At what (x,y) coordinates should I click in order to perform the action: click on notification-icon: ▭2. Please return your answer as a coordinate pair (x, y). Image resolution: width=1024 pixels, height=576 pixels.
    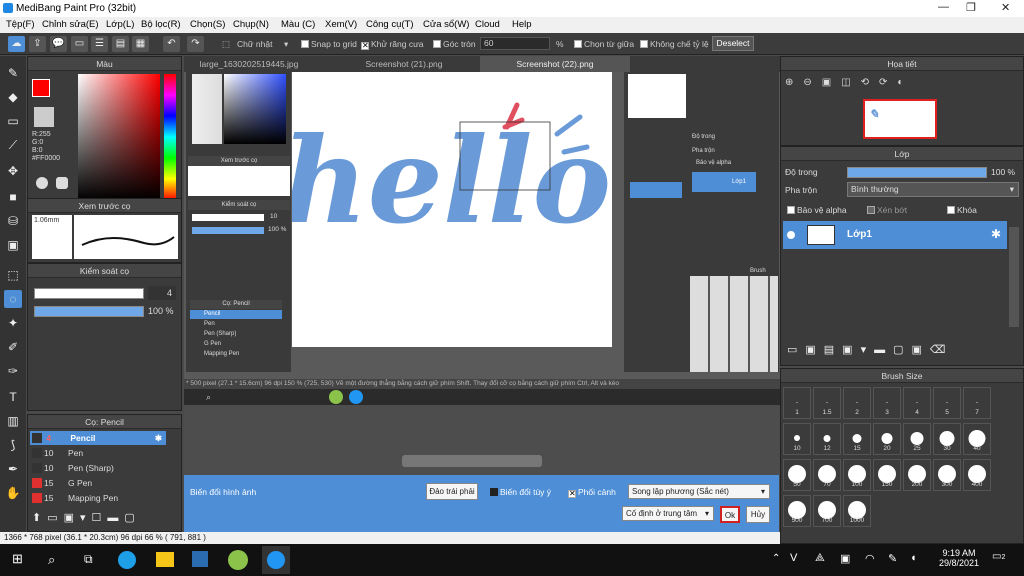
    Looking at the image, I should click on (1002, 560).